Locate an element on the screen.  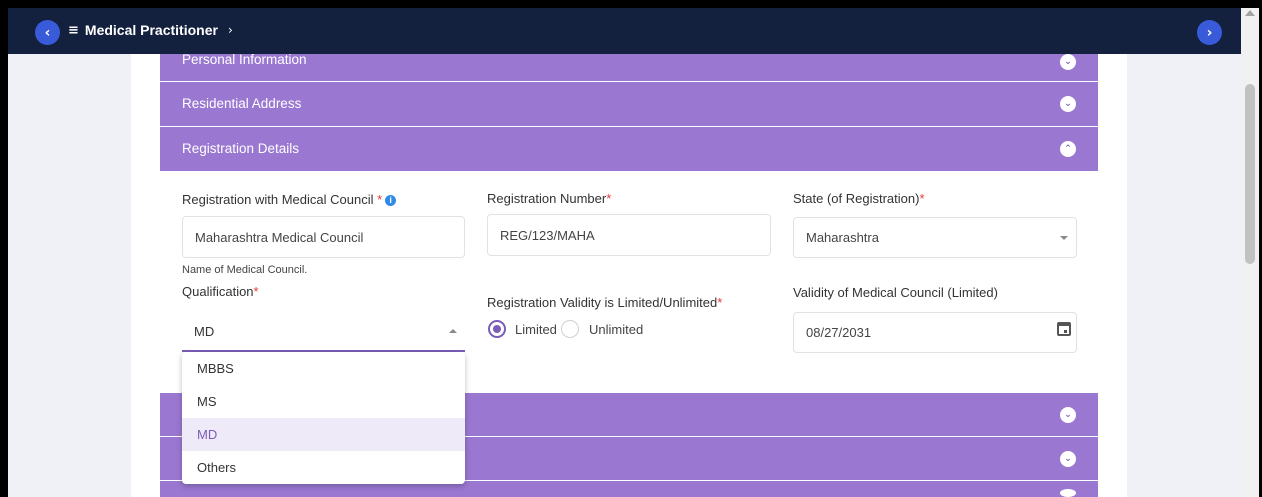
chevron-right-icon: › is located at coordinates (1209, 32).